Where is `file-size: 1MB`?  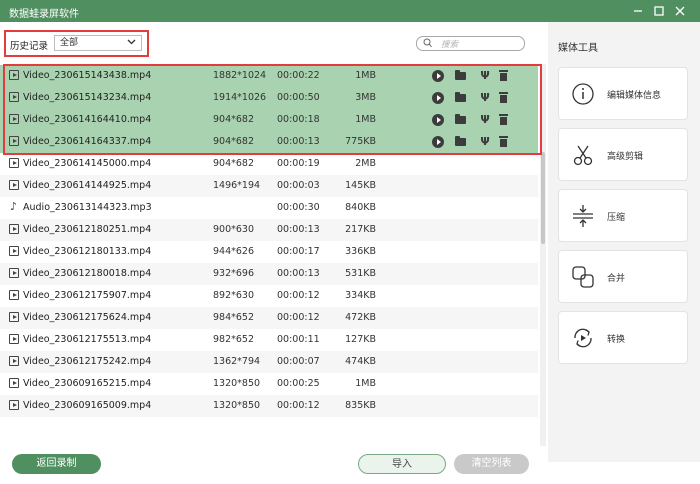 file-size: 1MB is located at coordinates (365, 383).